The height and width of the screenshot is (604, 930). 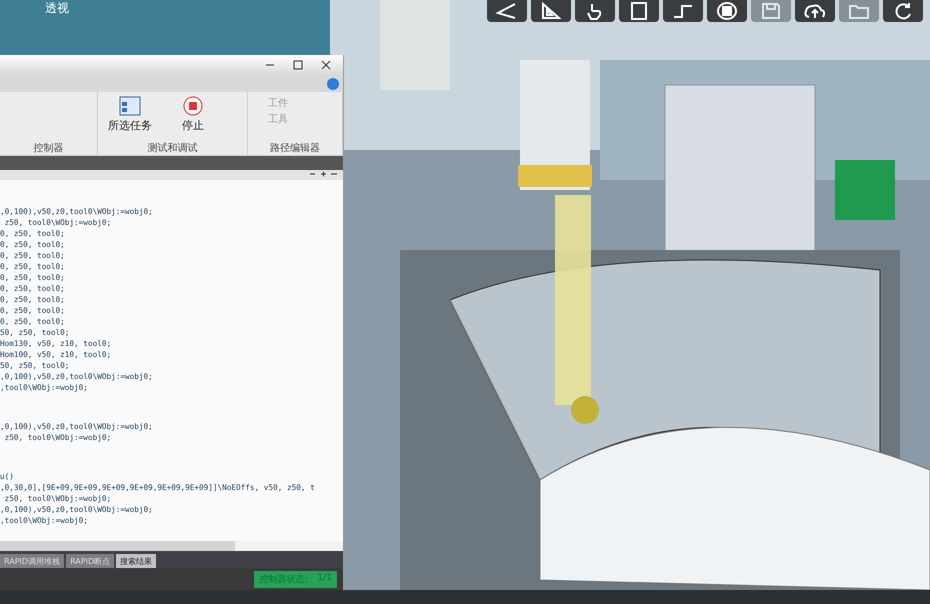 What do you see at coordinates (324, 174) in the screenshot?
I see `zoom-controls-icon` at bounding box center [324, 174].